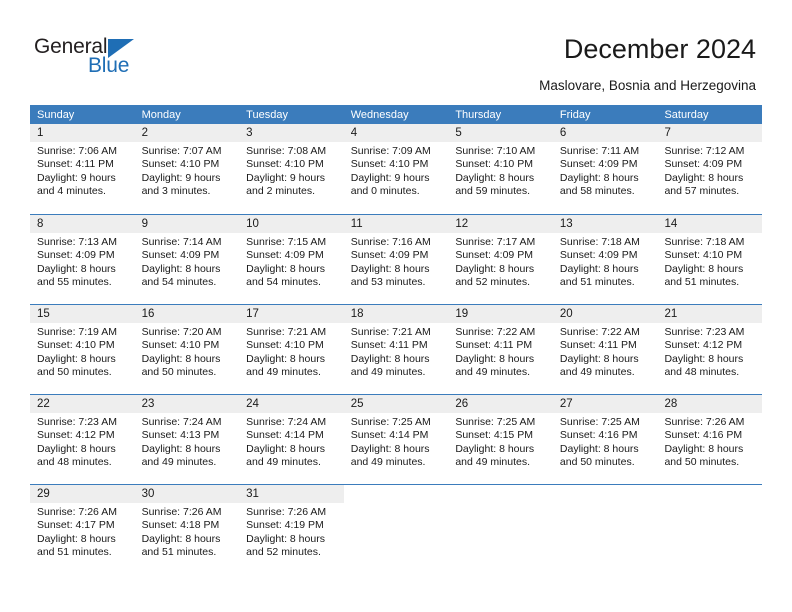 This screenshot has width=792, height=612. What do you see at coordinates (500, 314) in the screenshot?
I see `day-number: 19` at bounding box center [500, 314].